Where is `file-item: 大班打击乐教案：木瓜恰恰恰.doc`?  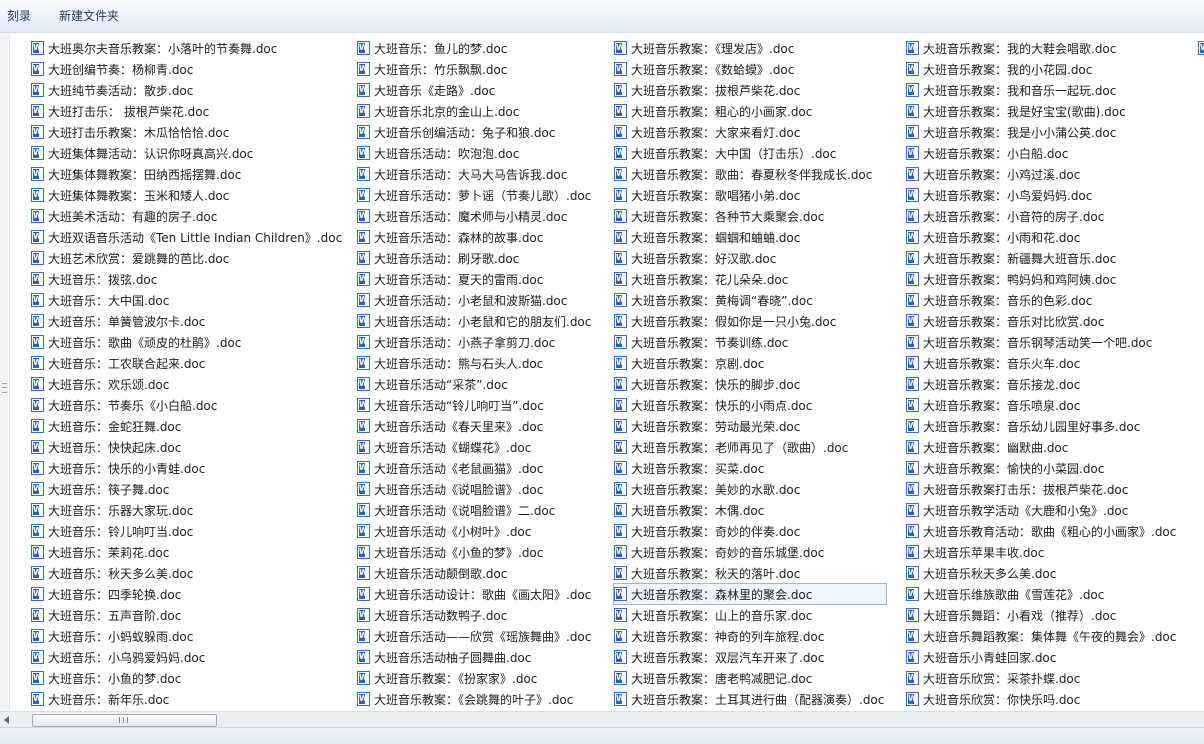
file-item: 大班打击乐教案：木瓜恰恰恰.doc is located at coordinates (187, 132).